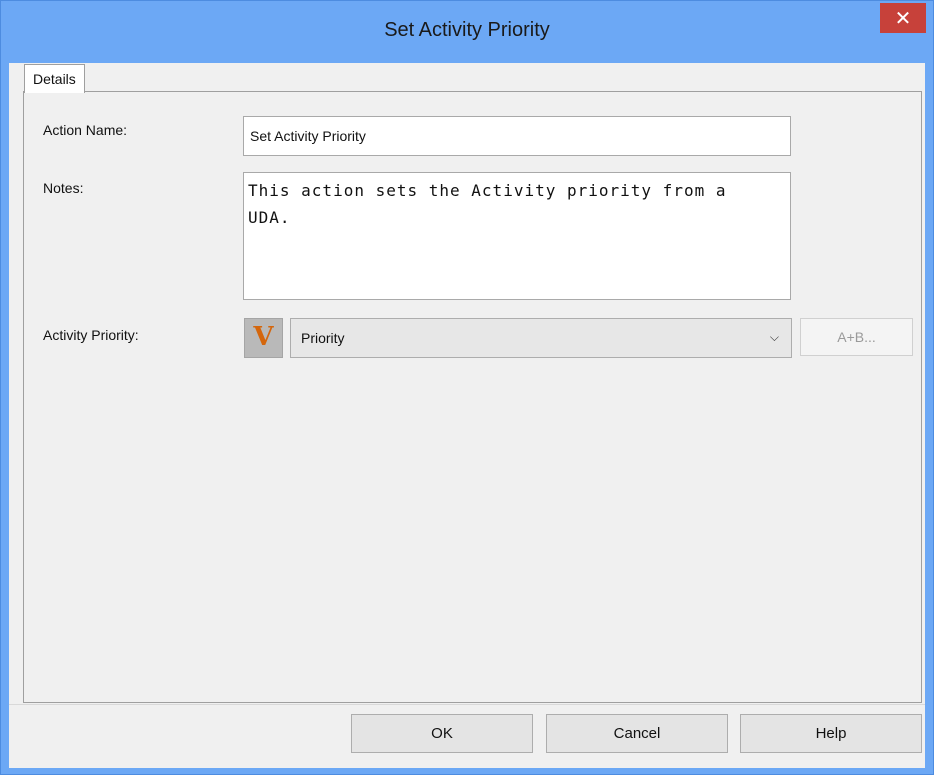 This screenshot has width=934, height=775. What do you see at coordinates (831, 733) in the screenshot?
I see `help-button: Help` at bounding box center [831, 733].